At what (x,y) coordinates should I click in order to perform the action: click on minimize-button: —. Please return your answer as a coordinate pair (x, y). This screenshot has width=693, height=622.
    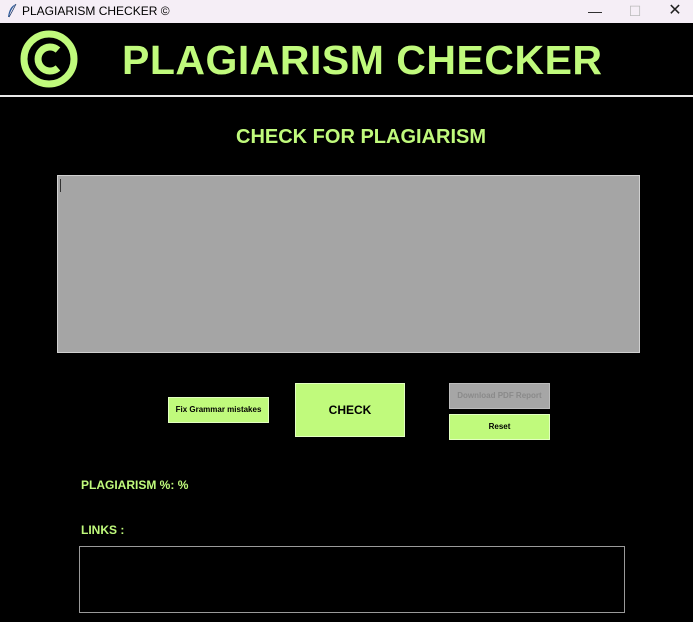
    Looking at the image, I should click on (595, 11).